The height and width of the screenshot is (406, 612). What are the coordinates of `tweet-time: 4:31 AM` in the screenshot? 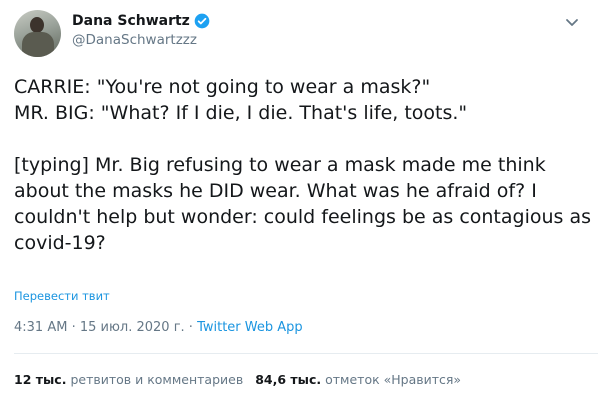 It's located at (40, 327).